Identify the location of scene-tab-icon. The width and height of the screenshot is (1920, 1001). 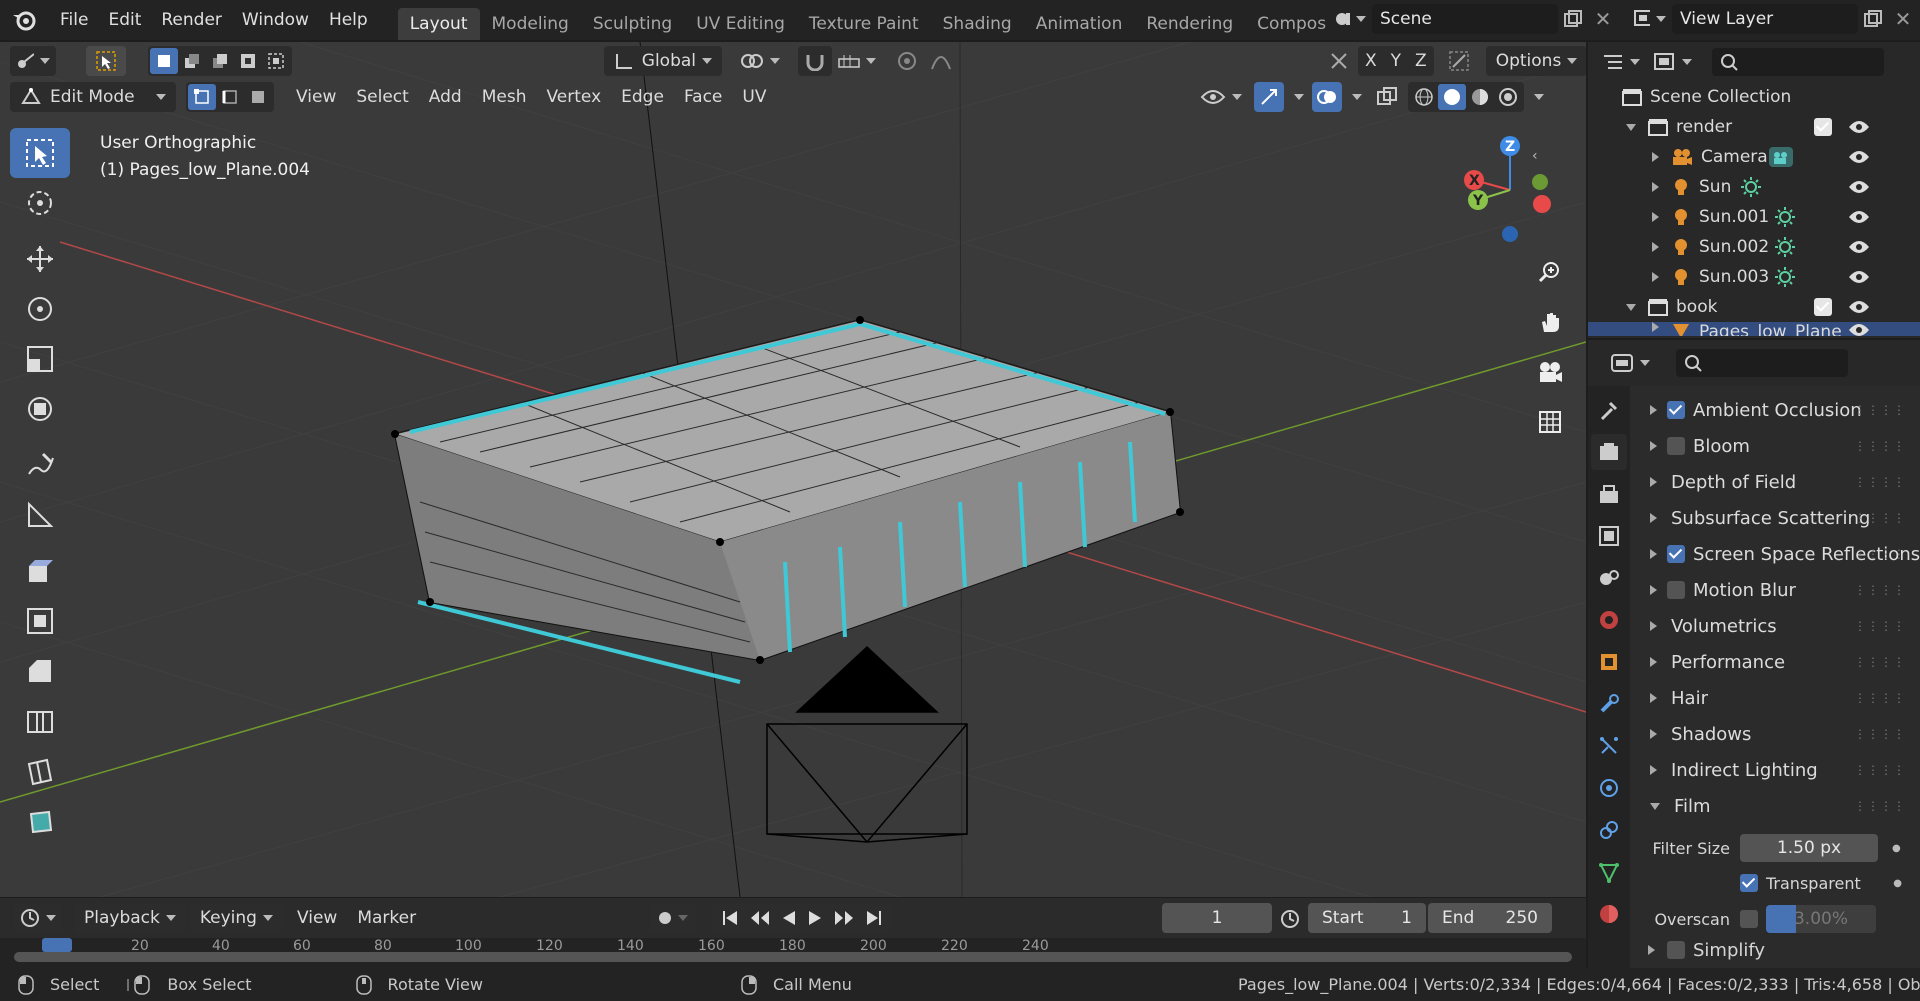
(1609, 578).